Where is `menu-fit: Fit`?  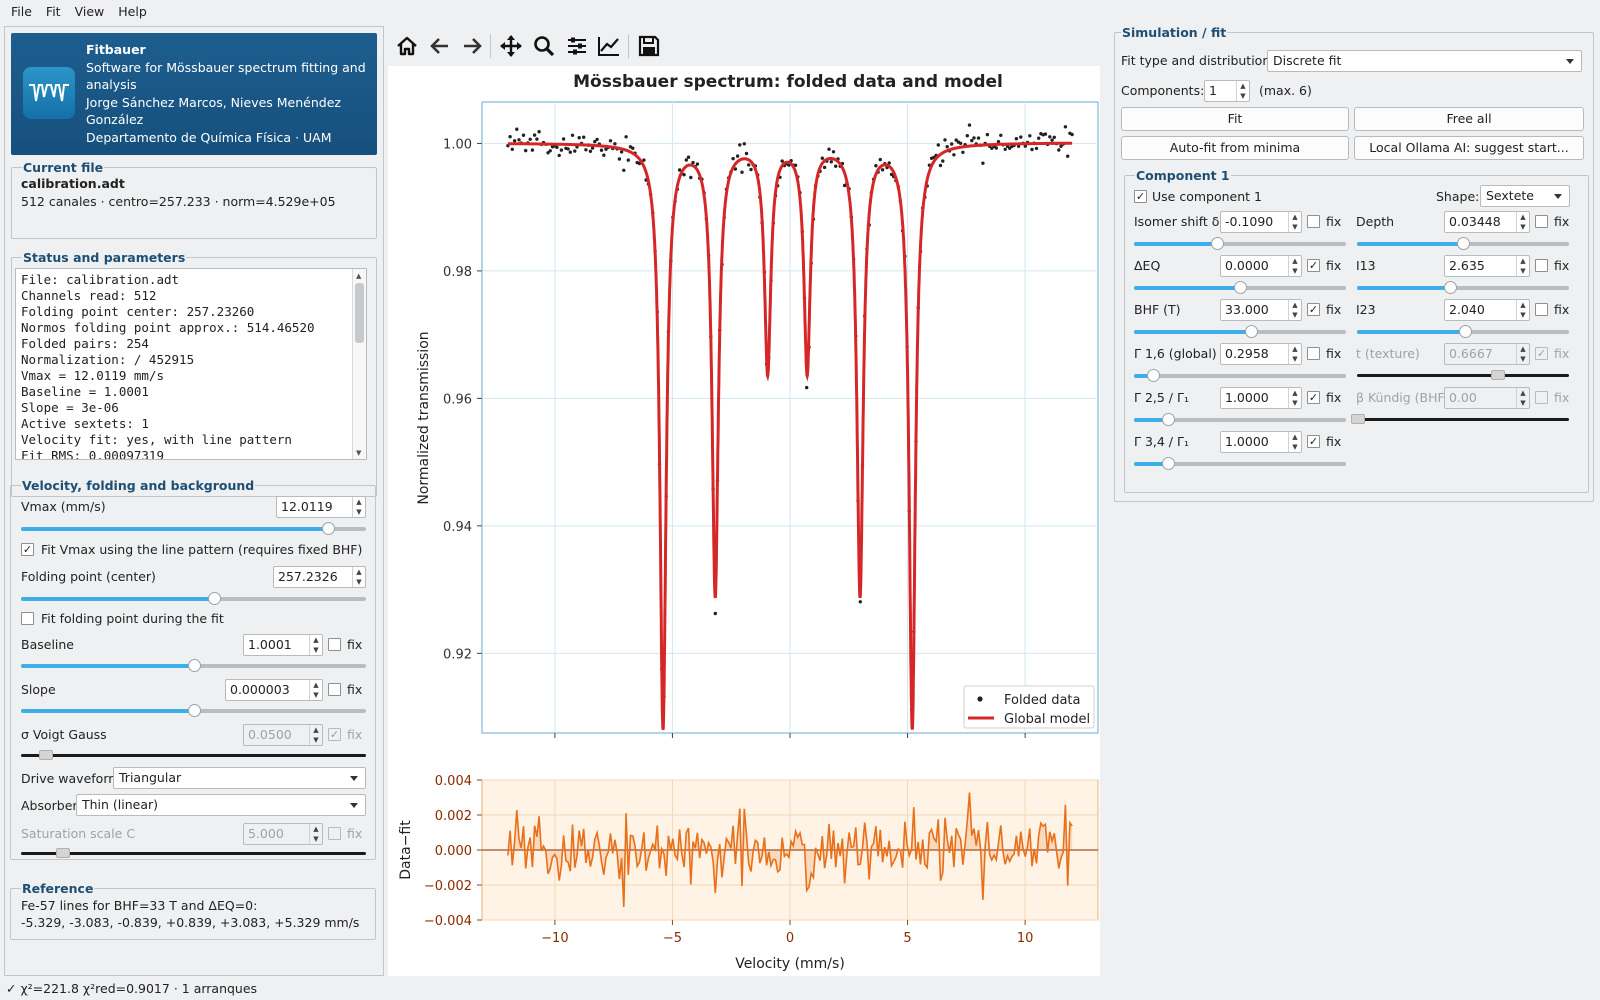
menu-fit: Fit is located at coordinates (53, 11).